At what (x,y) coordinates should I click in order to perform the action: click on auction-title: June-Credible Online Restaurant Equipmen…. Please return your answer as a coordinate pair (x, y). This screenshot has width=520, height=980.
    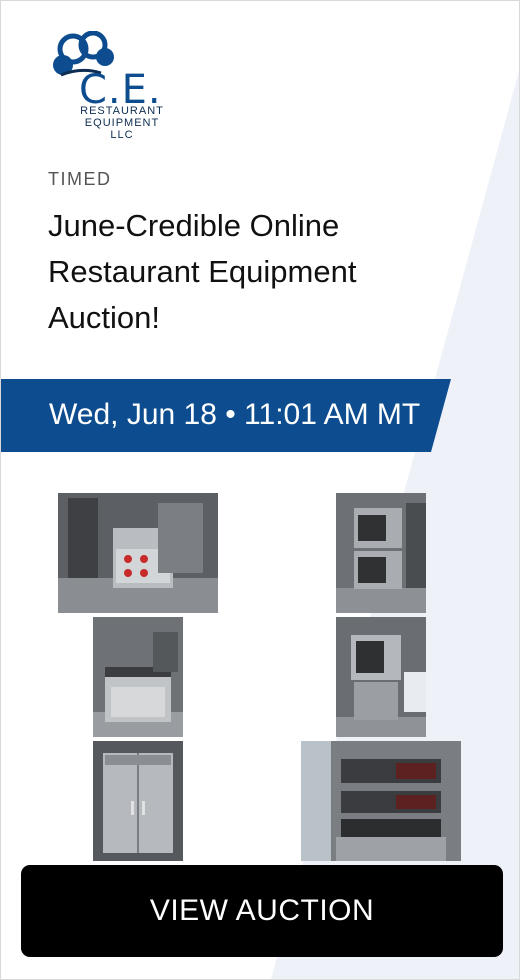
    Looking at the image, I should click on (202, 271).